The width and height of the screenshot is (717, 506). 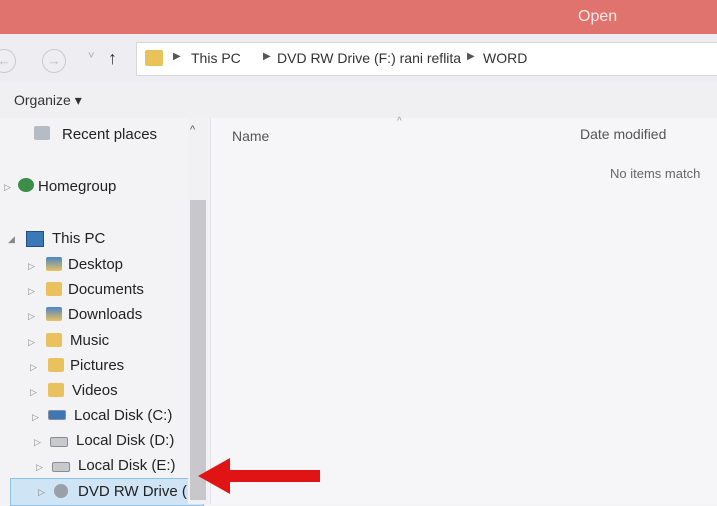 What do you see at coordinates (139, 491) in the screenshot?
I see `sidebar-item-dvd-drive: DVD RW Drive (F:` at bounding box center [139, 491].